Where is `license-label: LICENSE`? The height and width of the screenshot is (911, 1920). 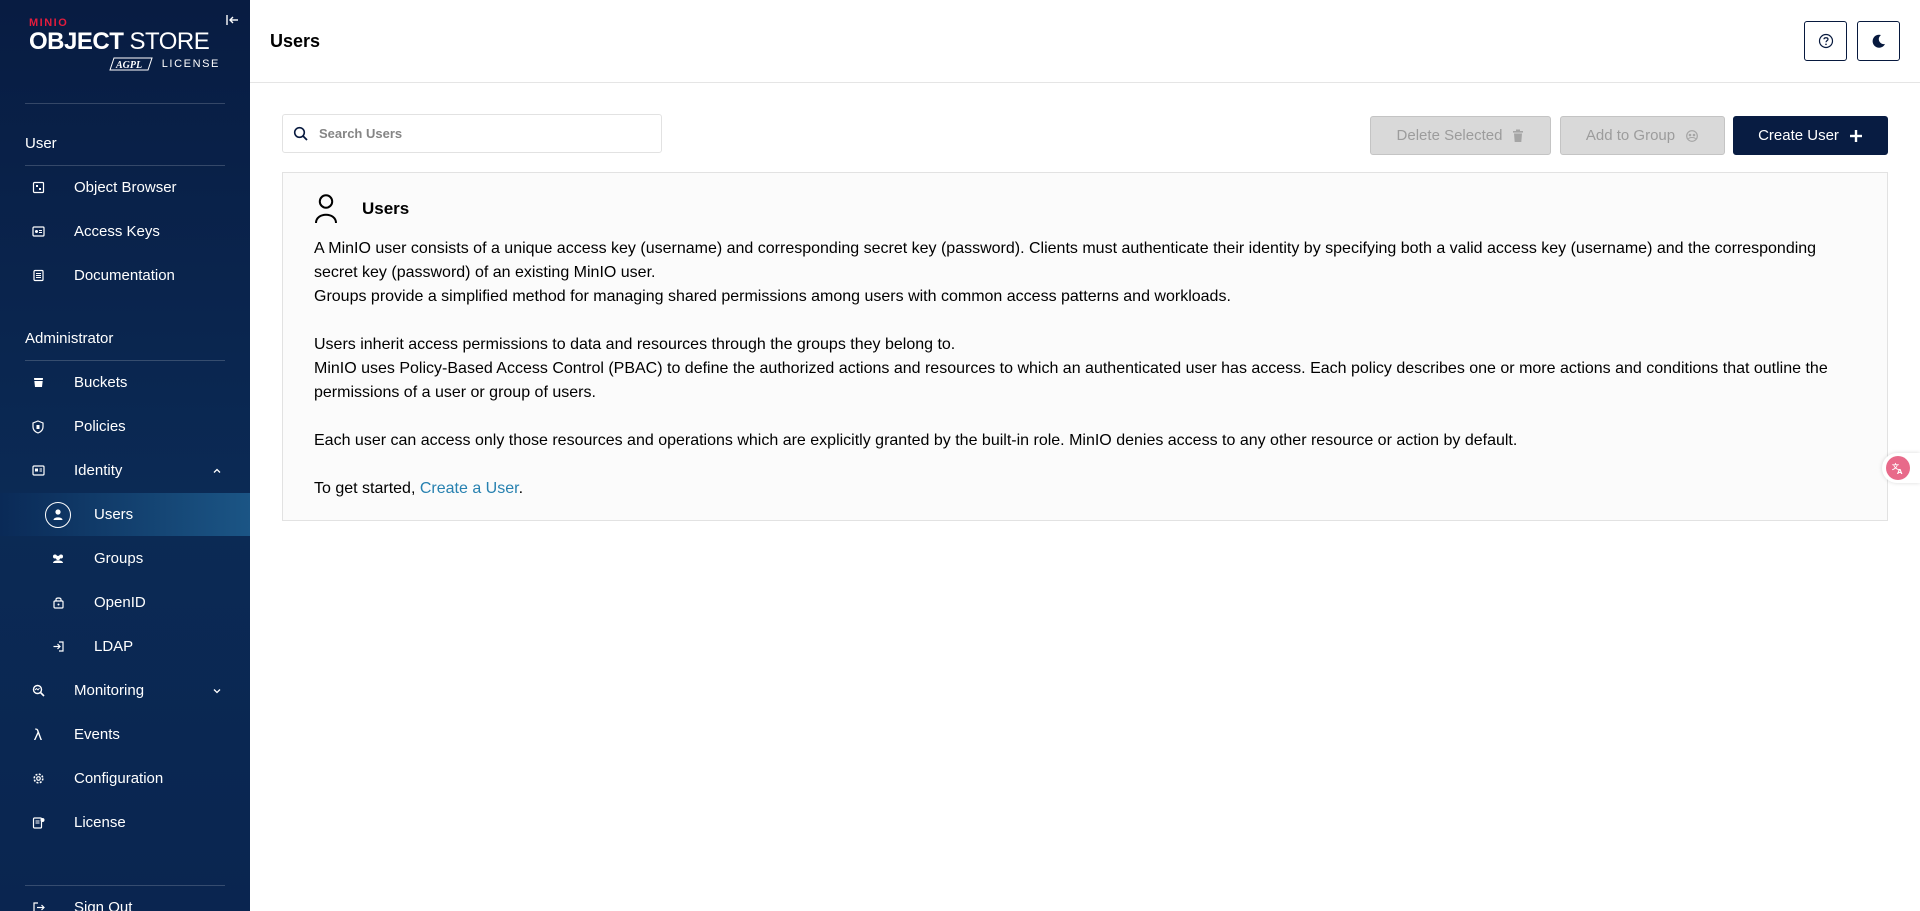
license-label: LICENSE is located at coordinates (190, 64).